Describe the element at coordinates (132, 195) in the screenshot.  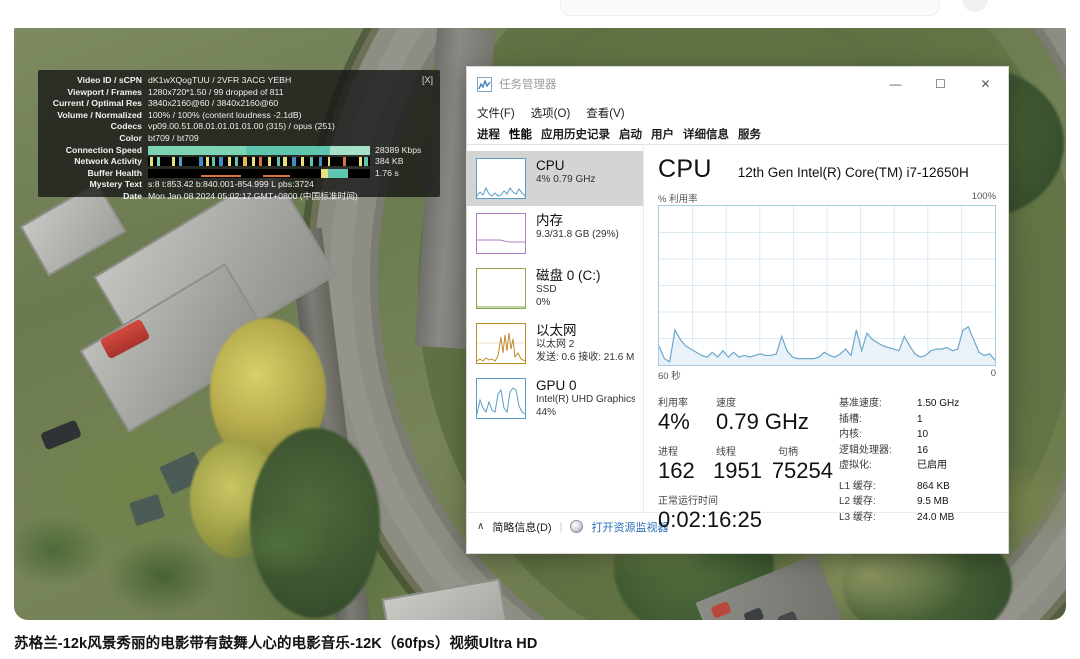
I see `nerd-label: Date` at that location.